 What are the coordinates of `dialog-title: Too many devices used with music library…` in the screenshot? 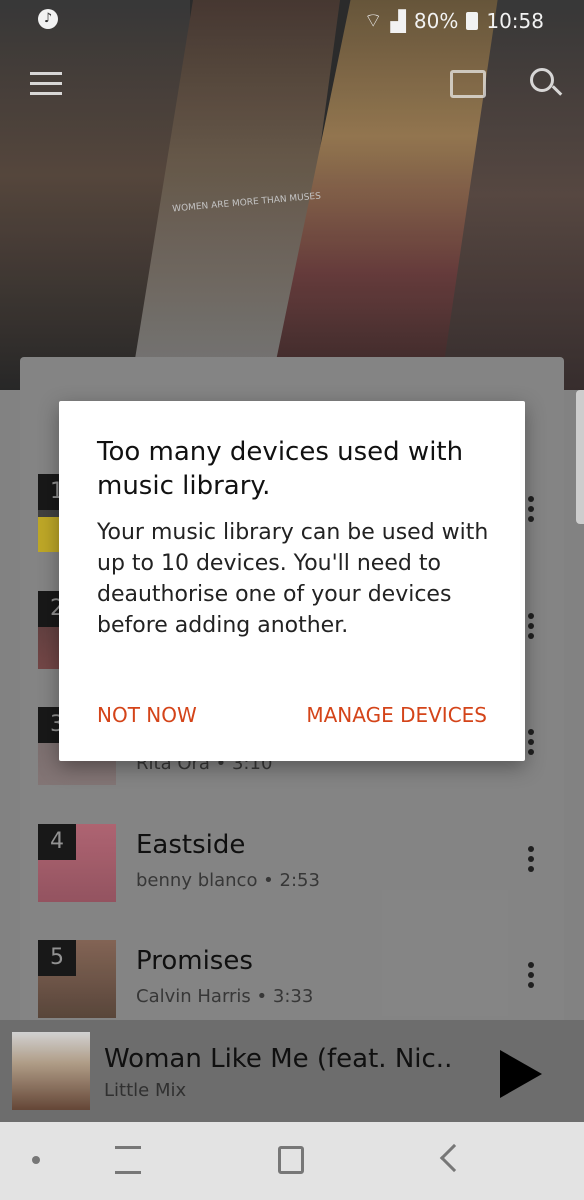 It's located at (280, 469).